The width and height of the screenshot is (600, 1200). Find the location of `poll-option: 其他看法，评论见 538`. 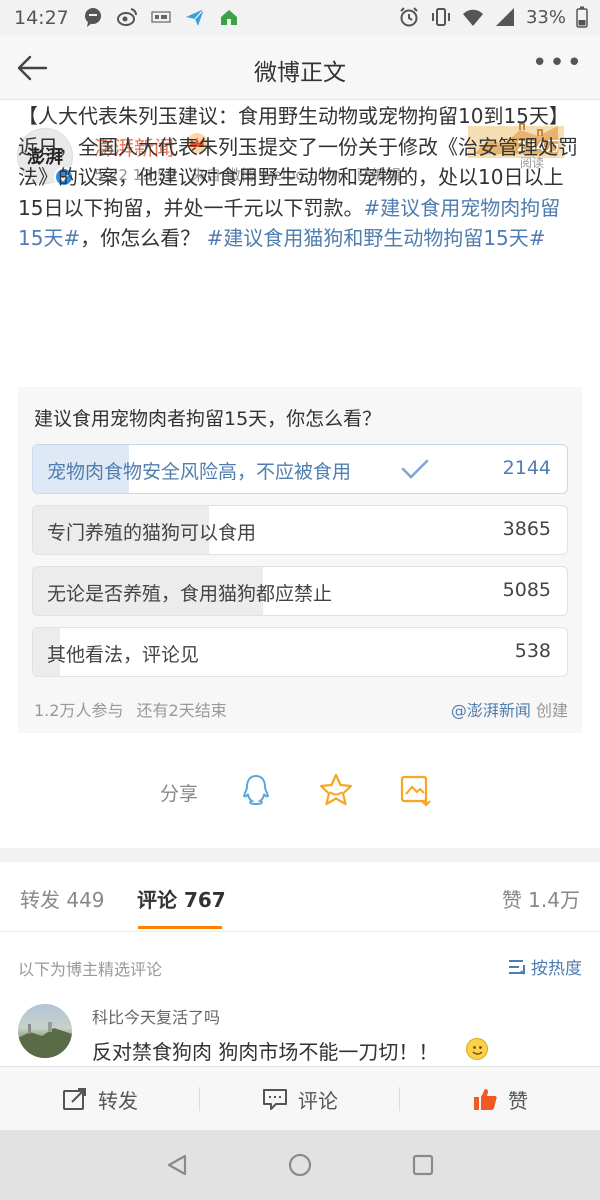

poll-option: 其他看法，评论见 538 is located at coordinates (300, 652).